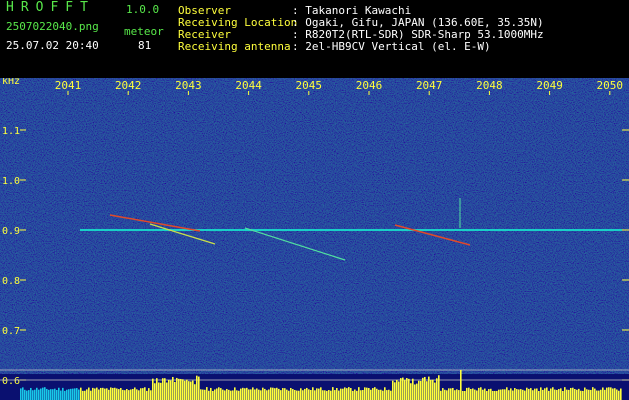  What do you see at coordinates (145, 45) in the screenshot?
I see `meteor-count-value: 81` at bounding box center [145, 45].